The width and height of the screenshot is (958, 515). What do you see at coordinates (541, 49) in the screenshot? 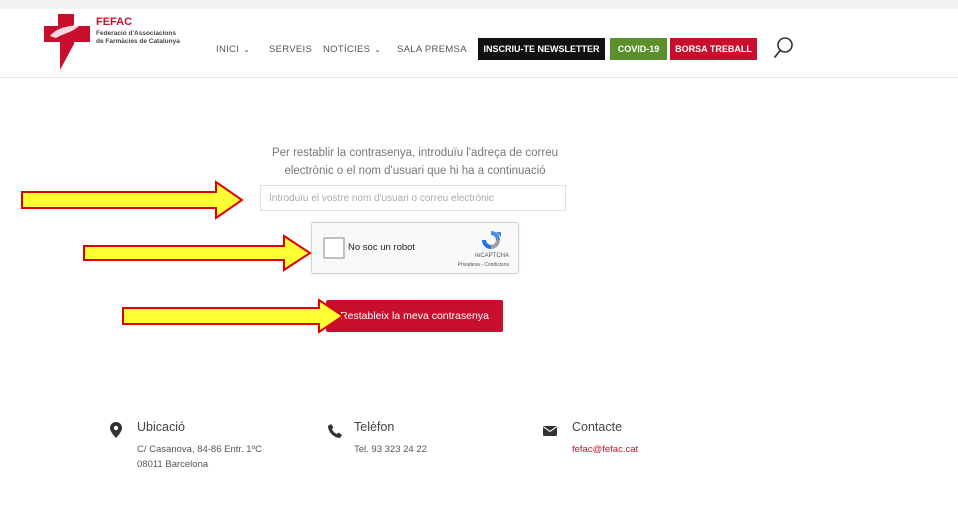
I see `newsletter-button: INSCRIU-TE NEWSLETTER` at bounding box center [541, 49].